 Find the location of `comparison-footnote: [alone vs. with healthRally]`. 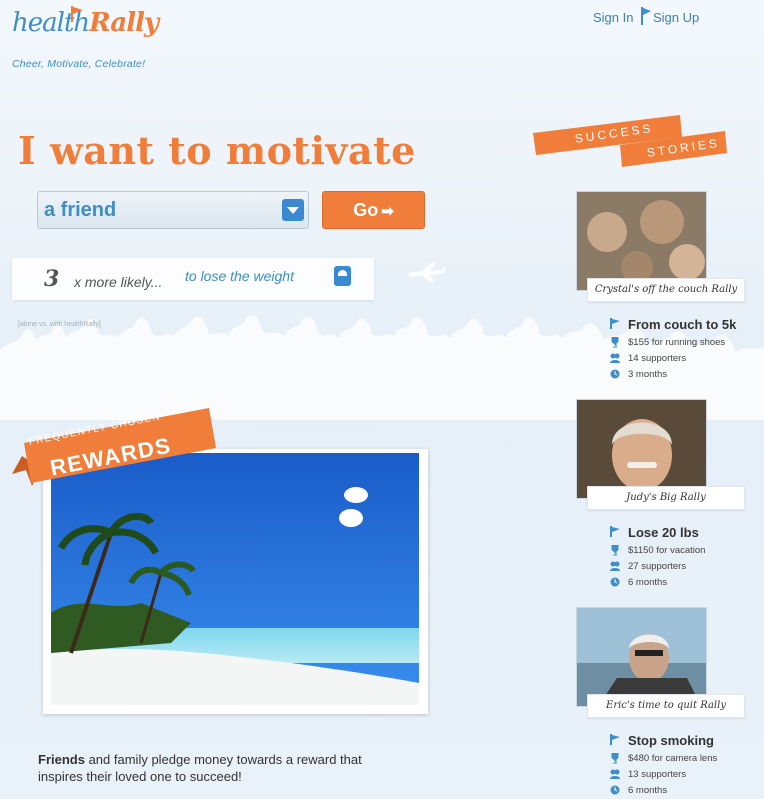

comparison-footnote: [alone vs. with healthRally] is located at coordinates (59, 324).